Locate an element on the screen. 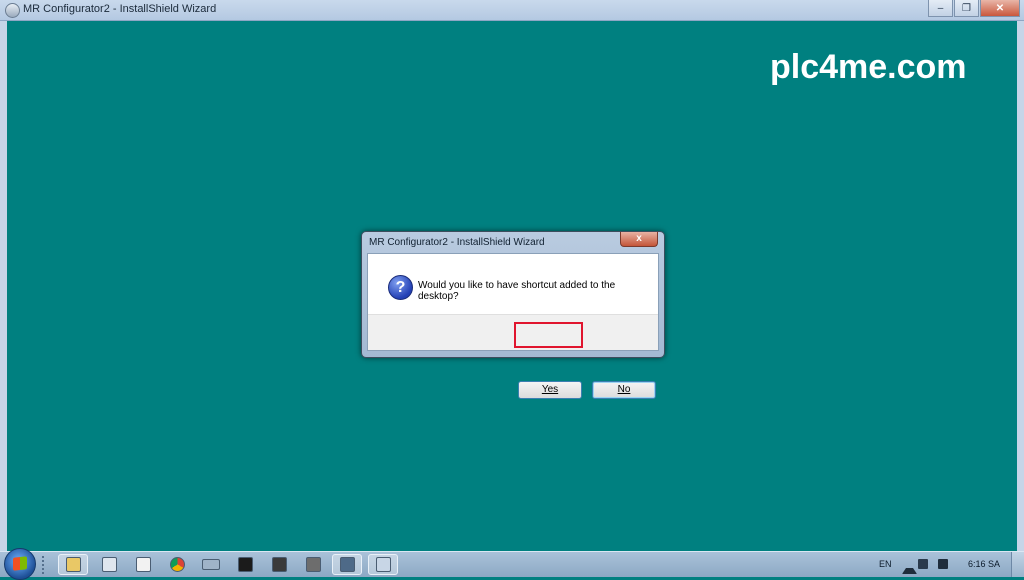 This screenshot has width=1024, height=580. window-title: MR Configurator2 - InstallShield Wizard is located at coordinates (120, 9).